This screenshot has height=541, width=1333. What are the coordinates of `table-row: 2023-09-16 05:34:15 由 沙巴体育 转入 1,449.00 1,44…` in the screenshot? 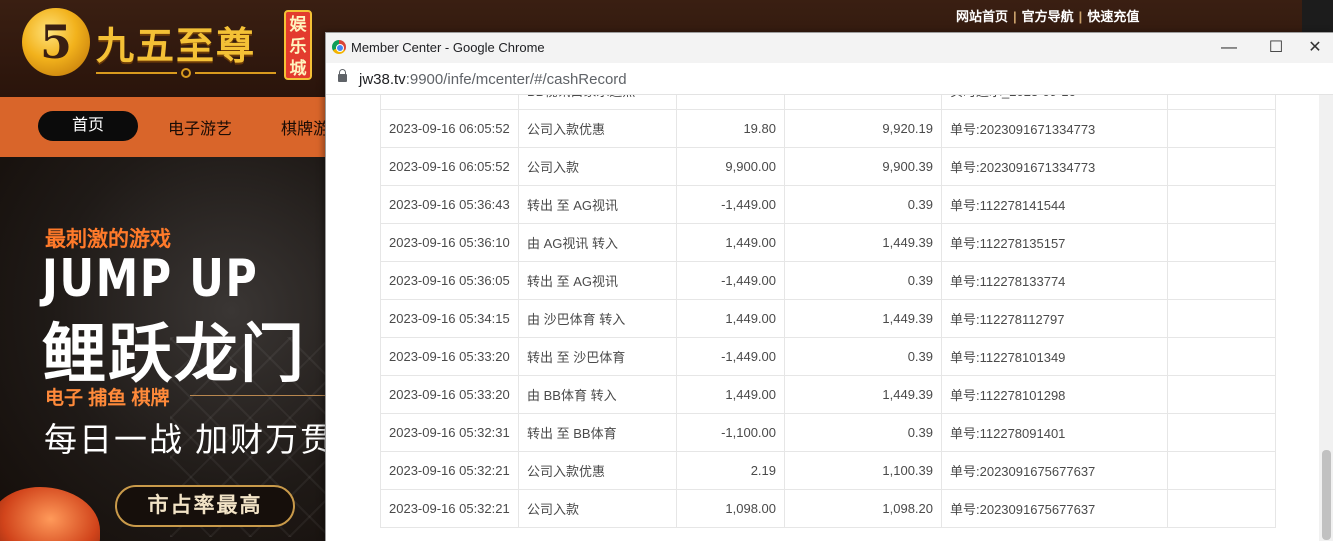 It's located at (828, 318).